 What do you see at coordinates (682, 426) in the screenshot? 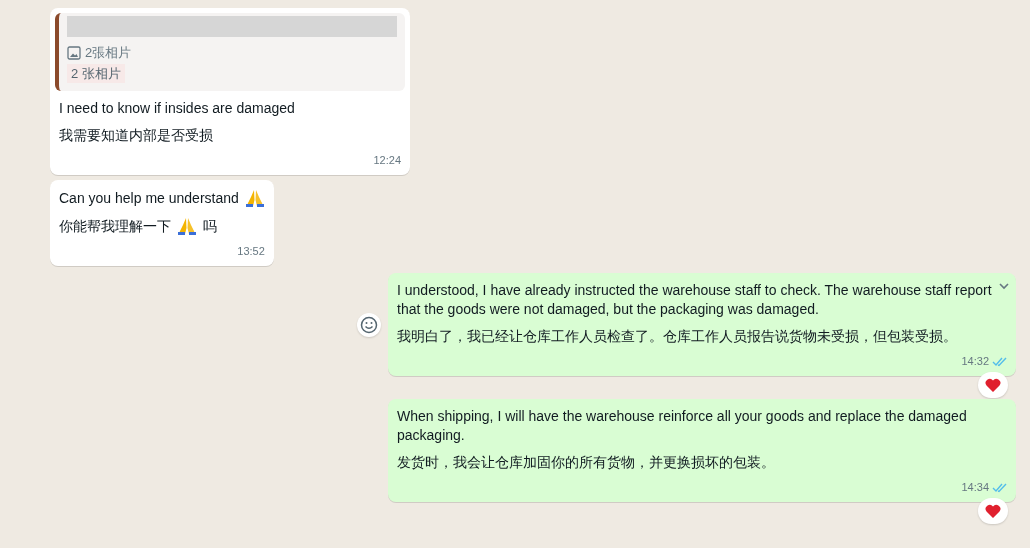
I see `message-text: When shipping, I will have the warehouse reinforce all your goods and replace the damaged packaging.` at bounding box center [682, 426].